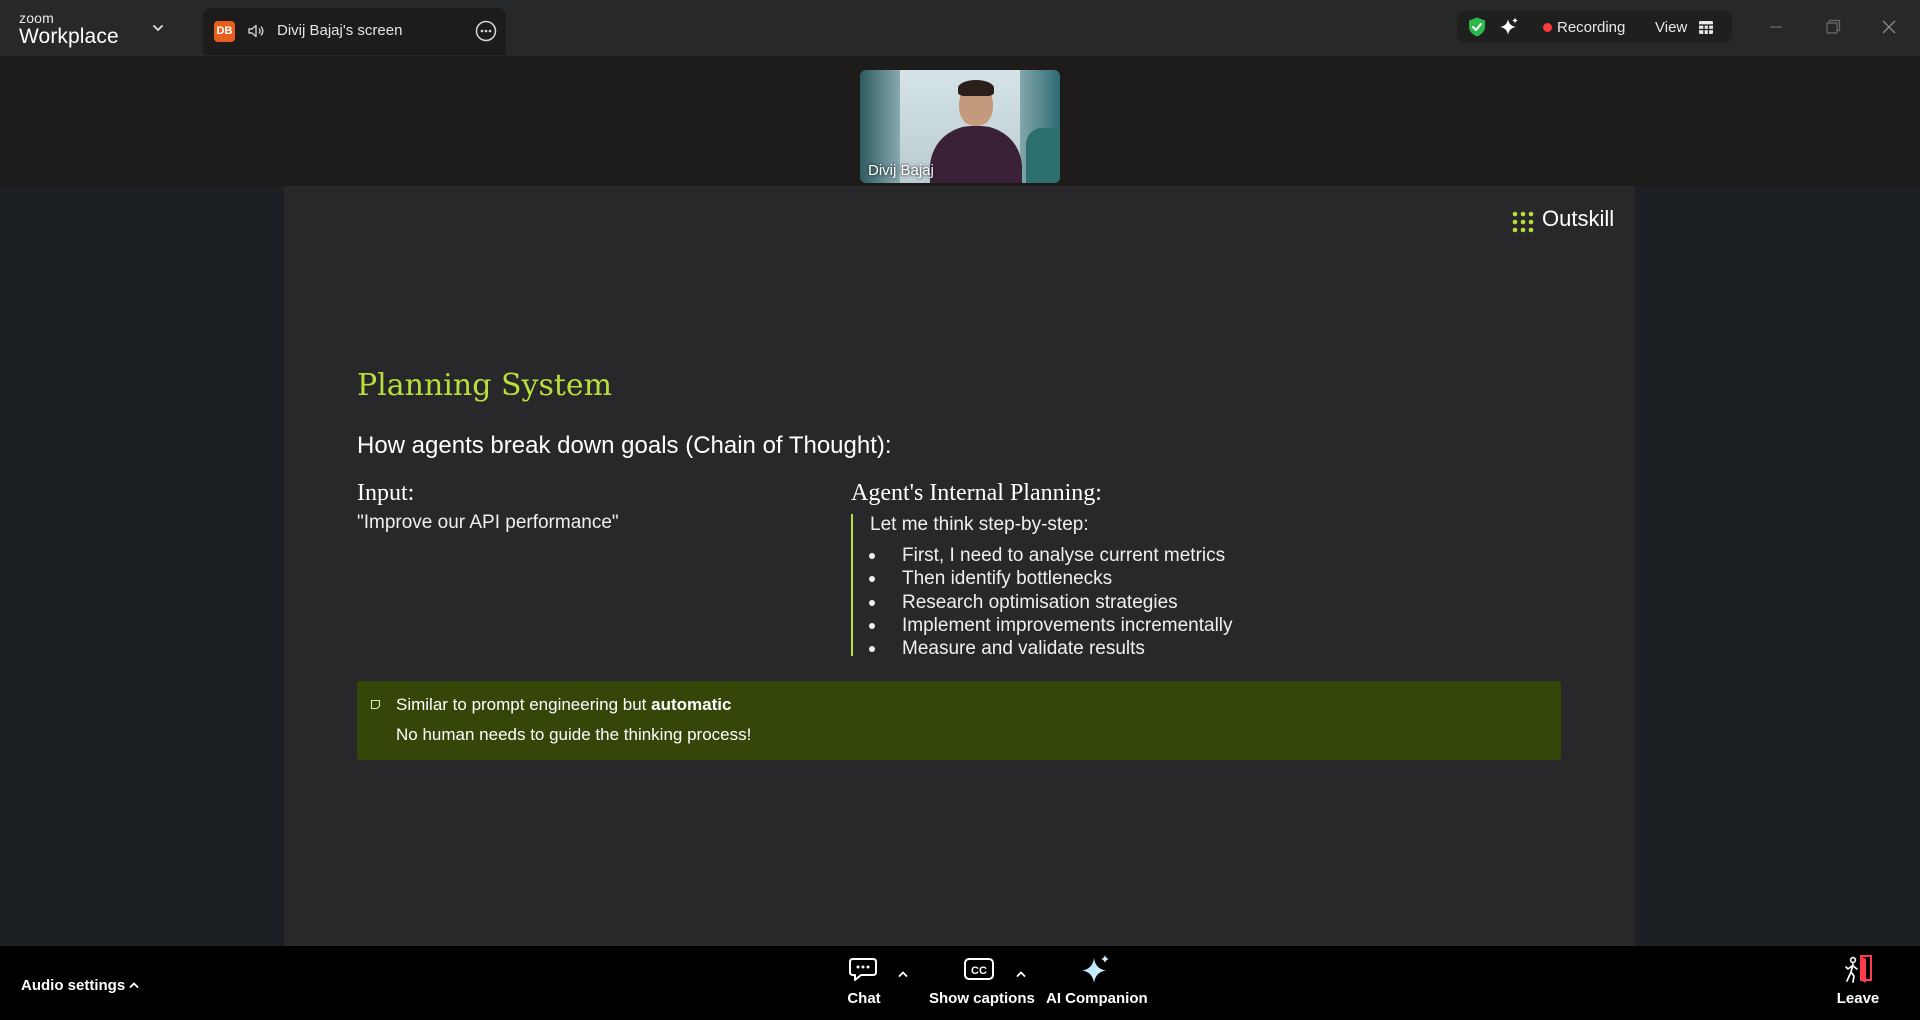 Image resolution: width=1920 pixels, height=1020 pixels. Describe the element at coordinates (1671, 27) in the screenshot. I see `view-button: View` at that location.